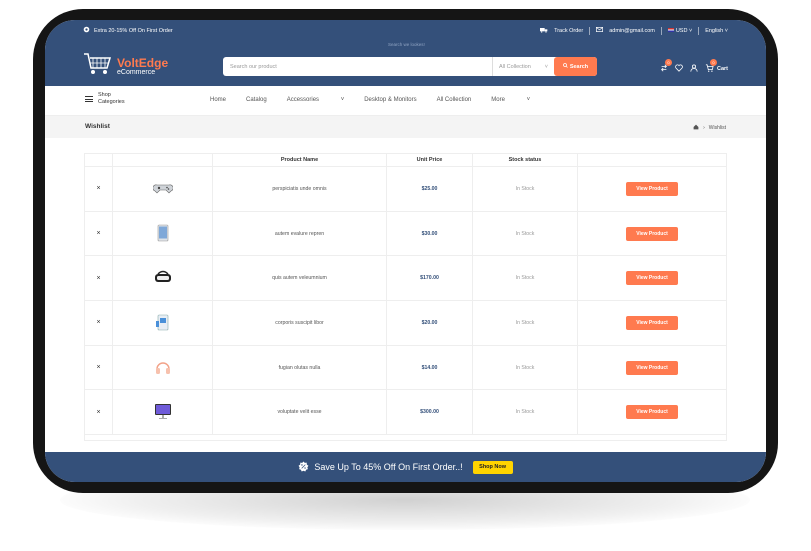  I want to click on account-button, so click(694, 69).